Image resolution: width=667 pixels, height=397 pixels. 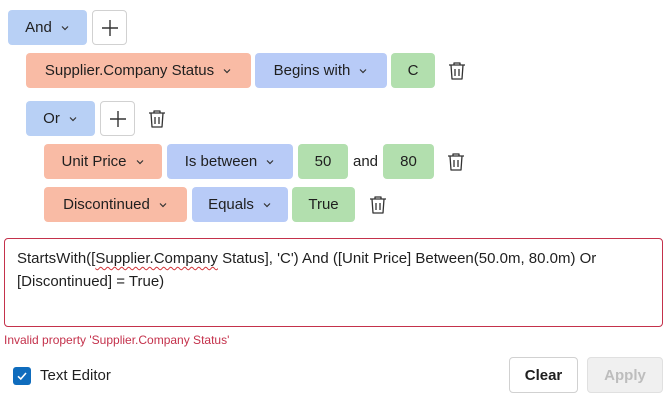 I want to click on between-and-label: and, so click(x=366, y=161).